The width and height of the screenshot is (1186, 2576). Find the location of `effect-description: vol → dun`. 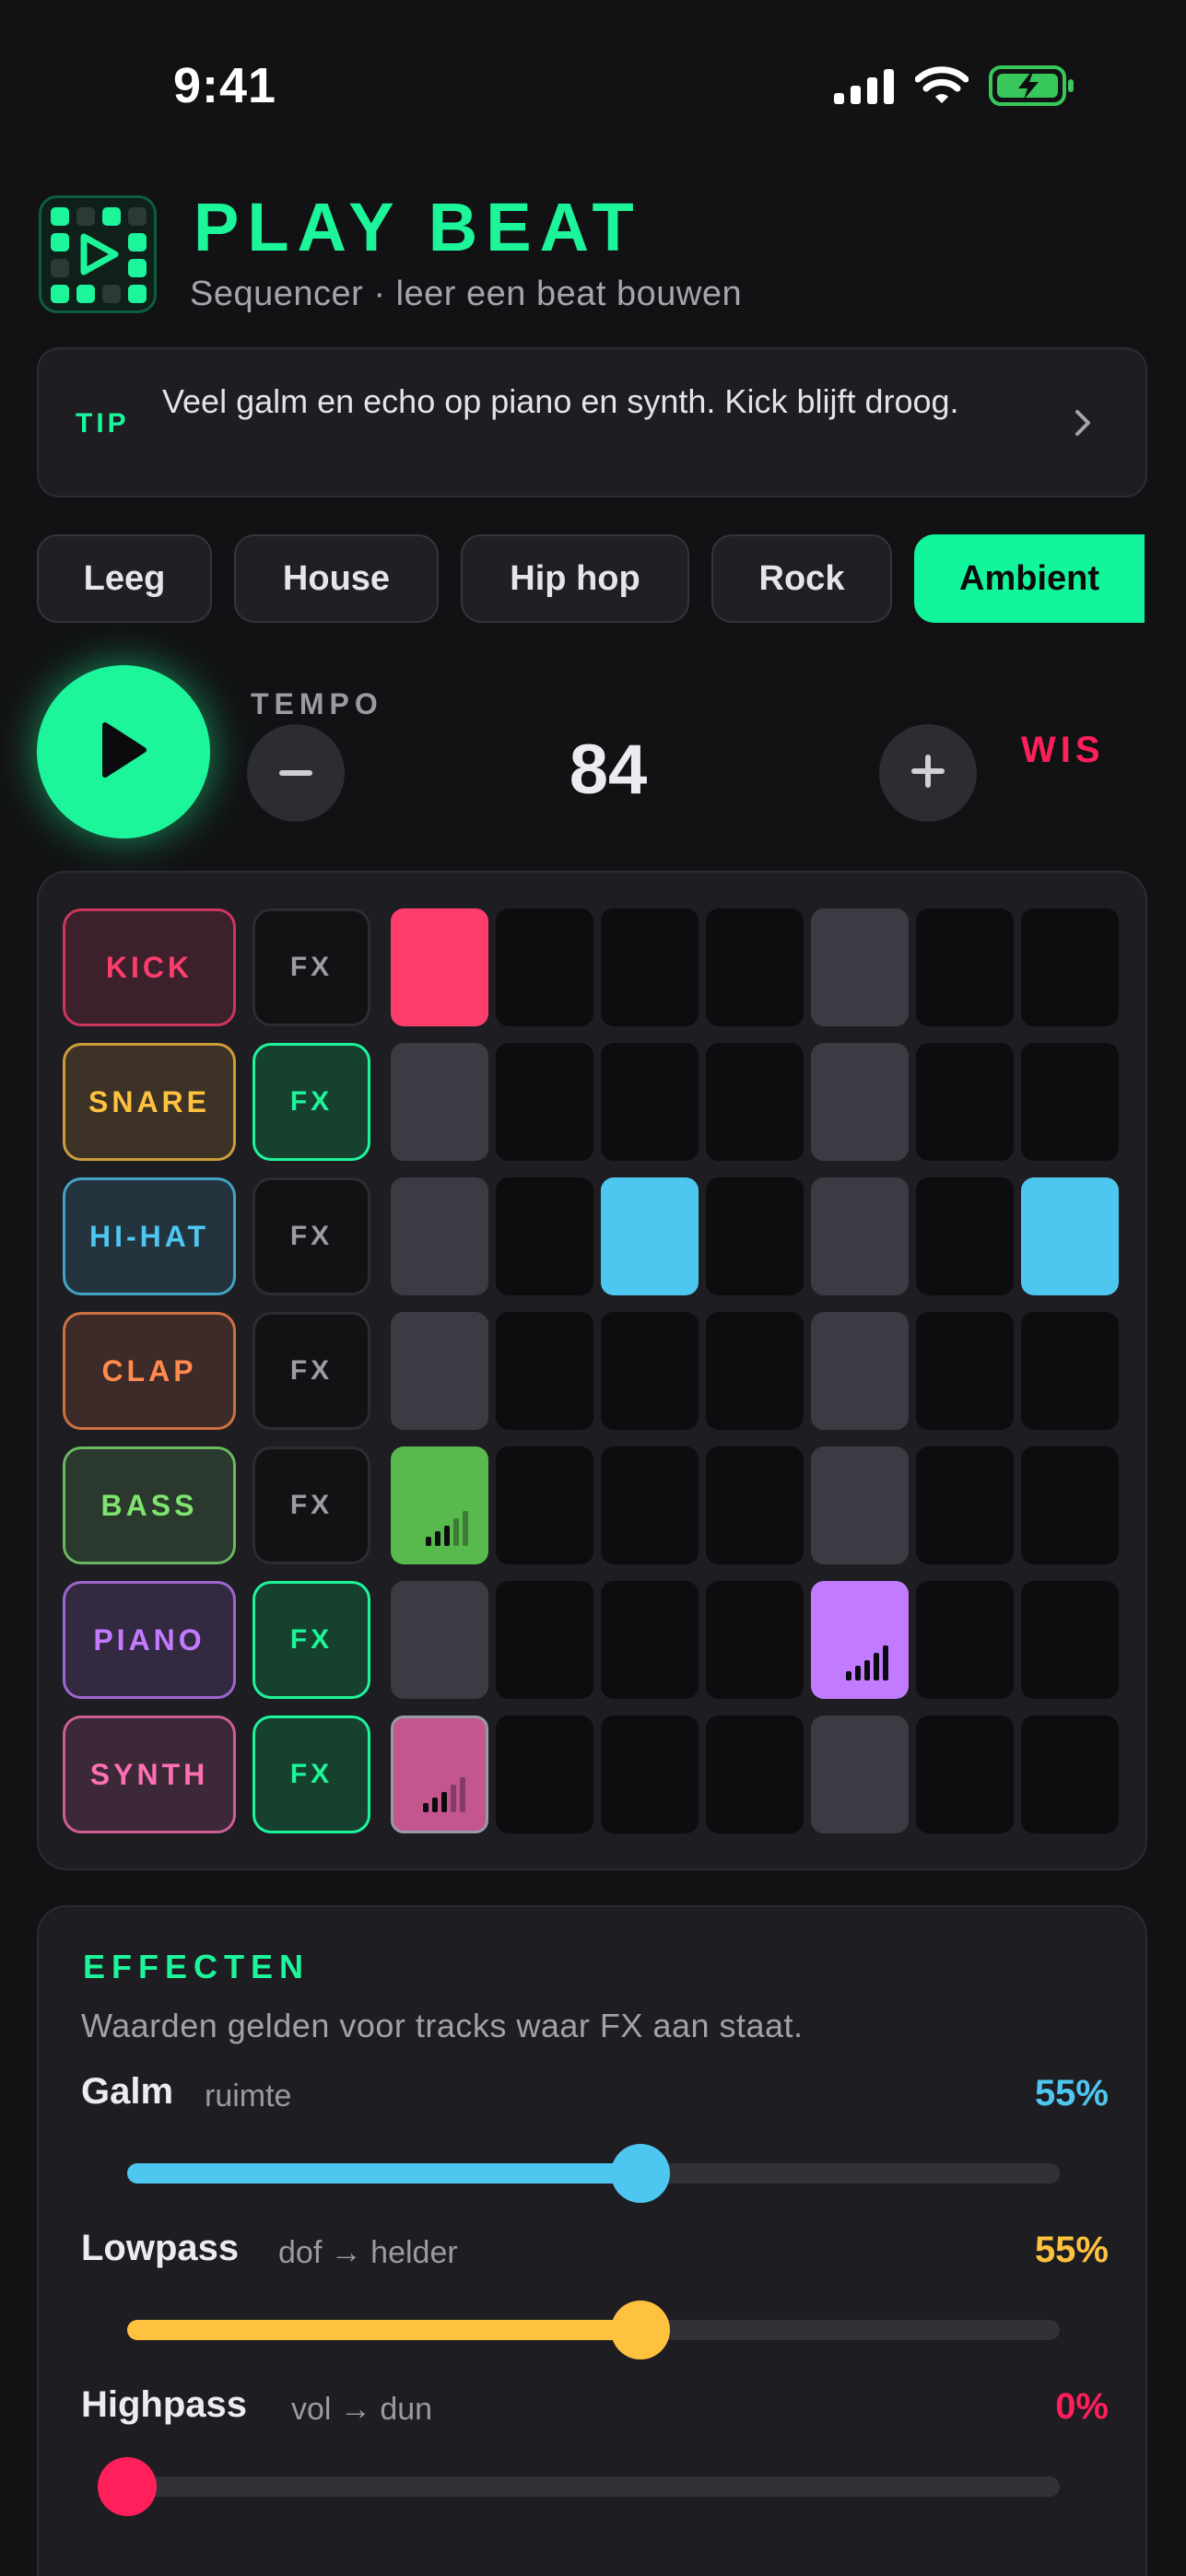

effect-description: vol → dun is located at coordinates (362, 2409).